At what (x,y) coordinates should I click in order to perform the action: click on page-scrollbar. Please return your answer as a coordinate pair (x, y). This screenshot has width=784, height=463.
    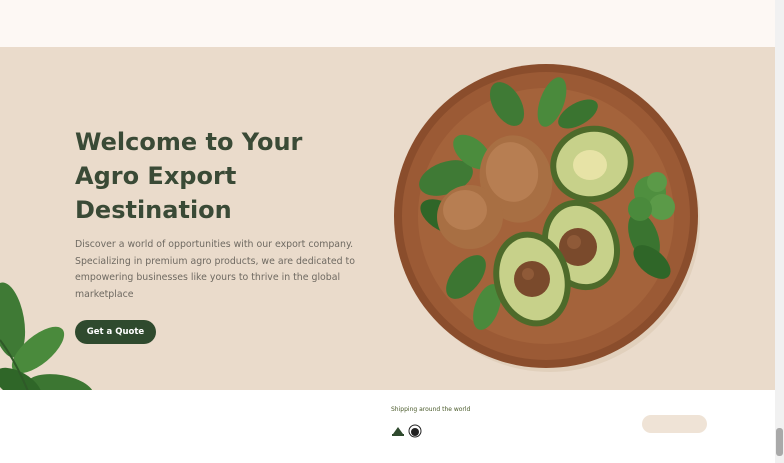
    Looking at the image, I should click on (779, 231).